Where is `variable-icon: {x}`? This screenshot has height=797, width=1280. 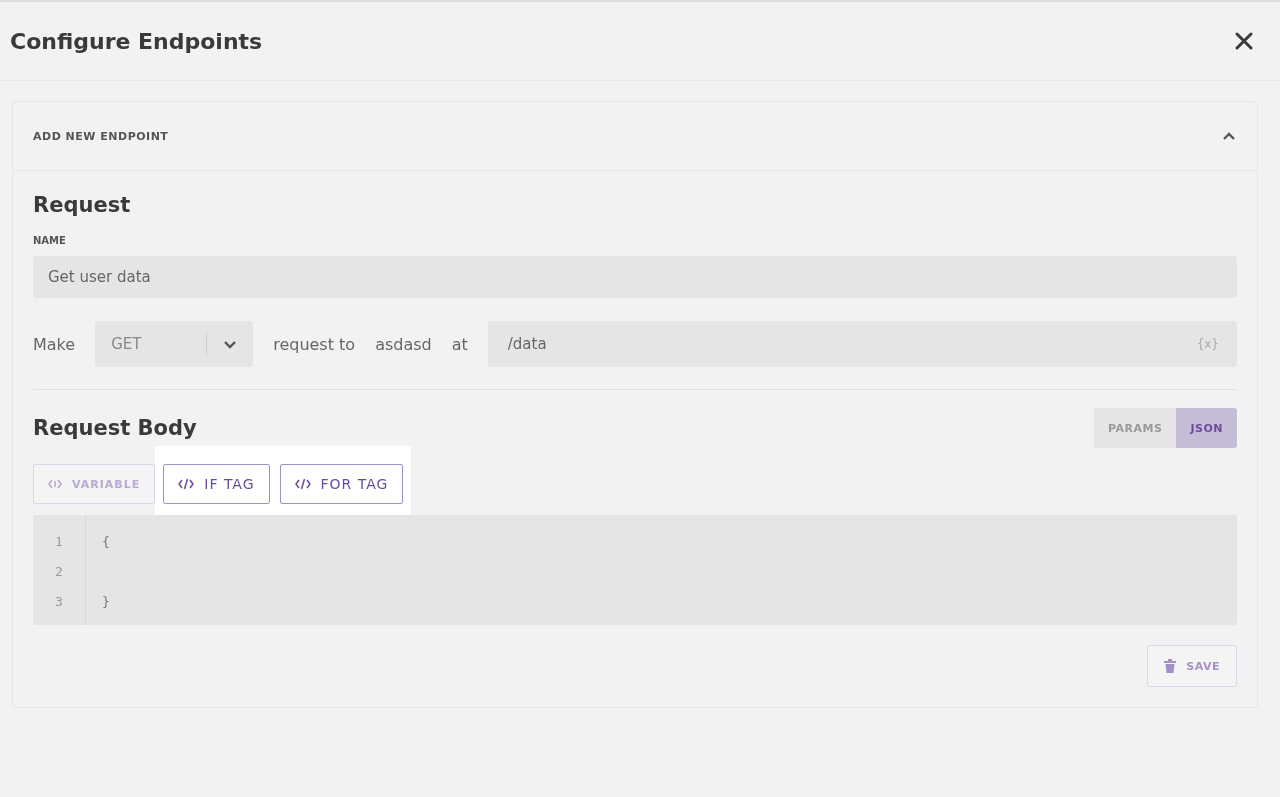
variable-icon: {x} is located at coordinates (1207, 344).